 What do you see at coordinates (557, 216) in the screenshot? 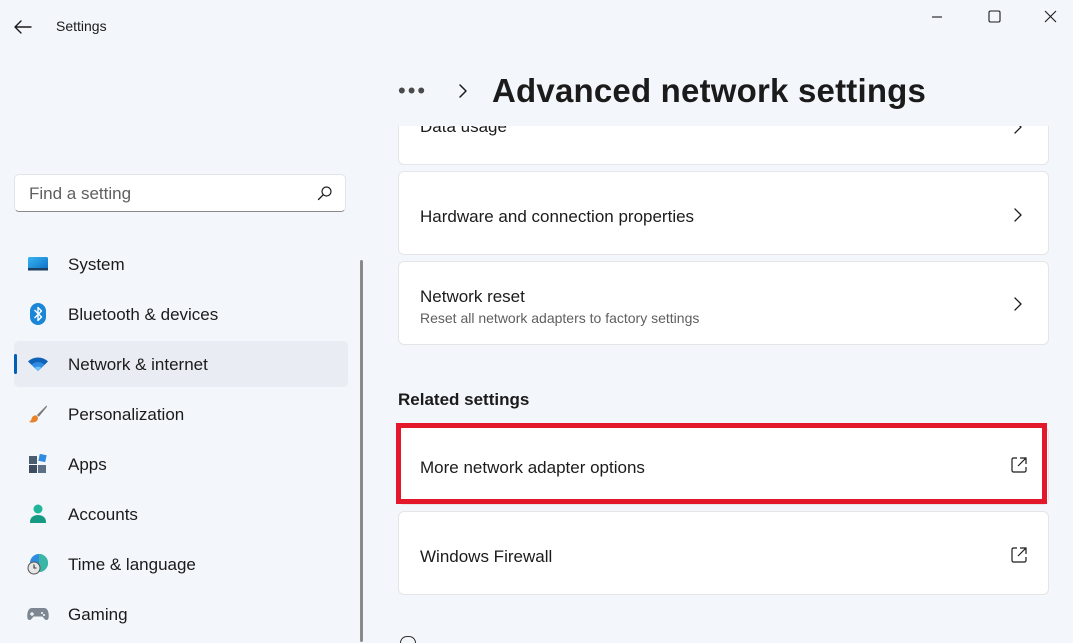
I see `card-title: Hardware and connection properties` at bounding box center [557, 216].